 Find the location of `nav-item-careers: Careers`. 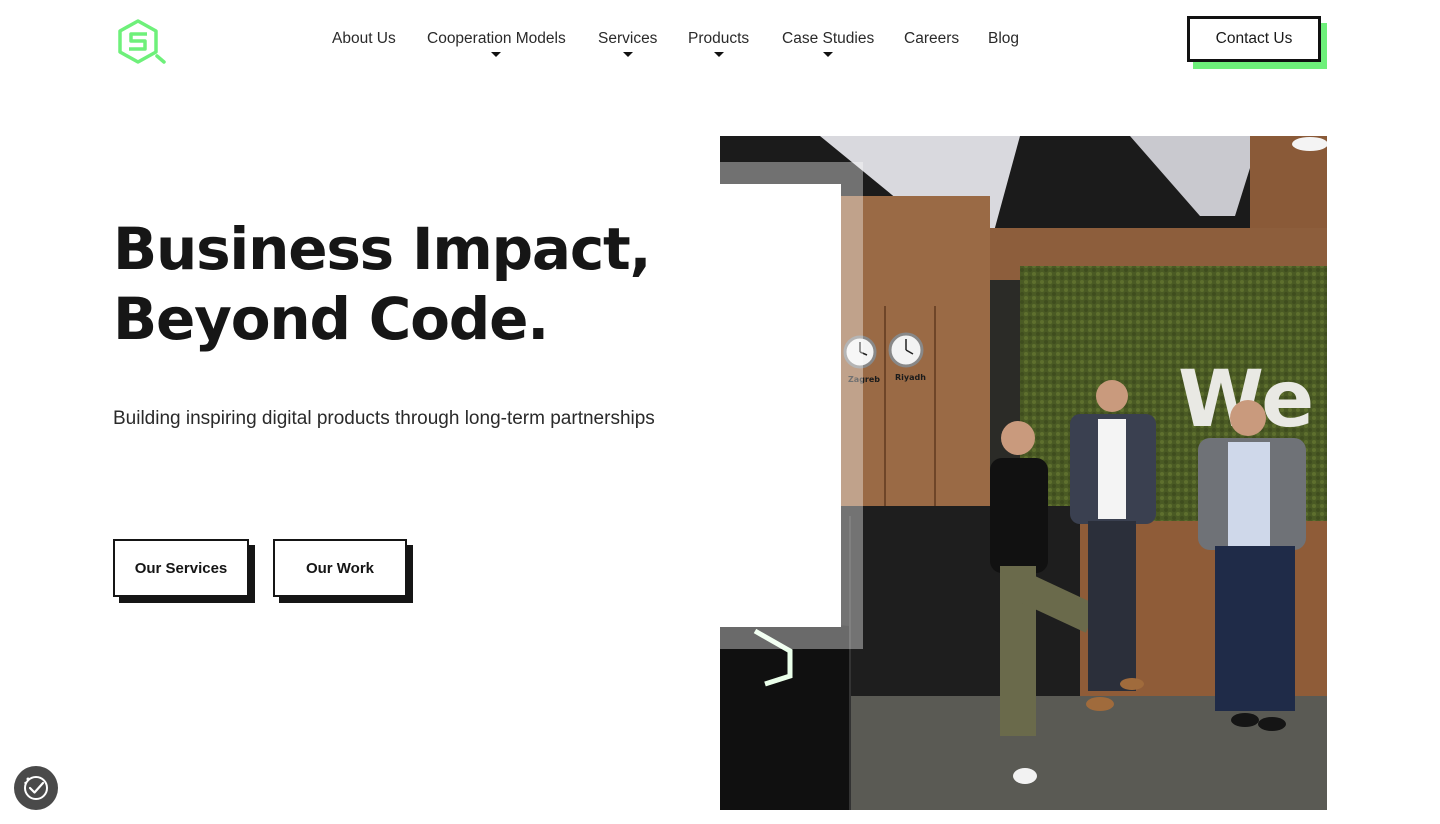

nav-item-careers: Careers is located at coordinates (931, 40).